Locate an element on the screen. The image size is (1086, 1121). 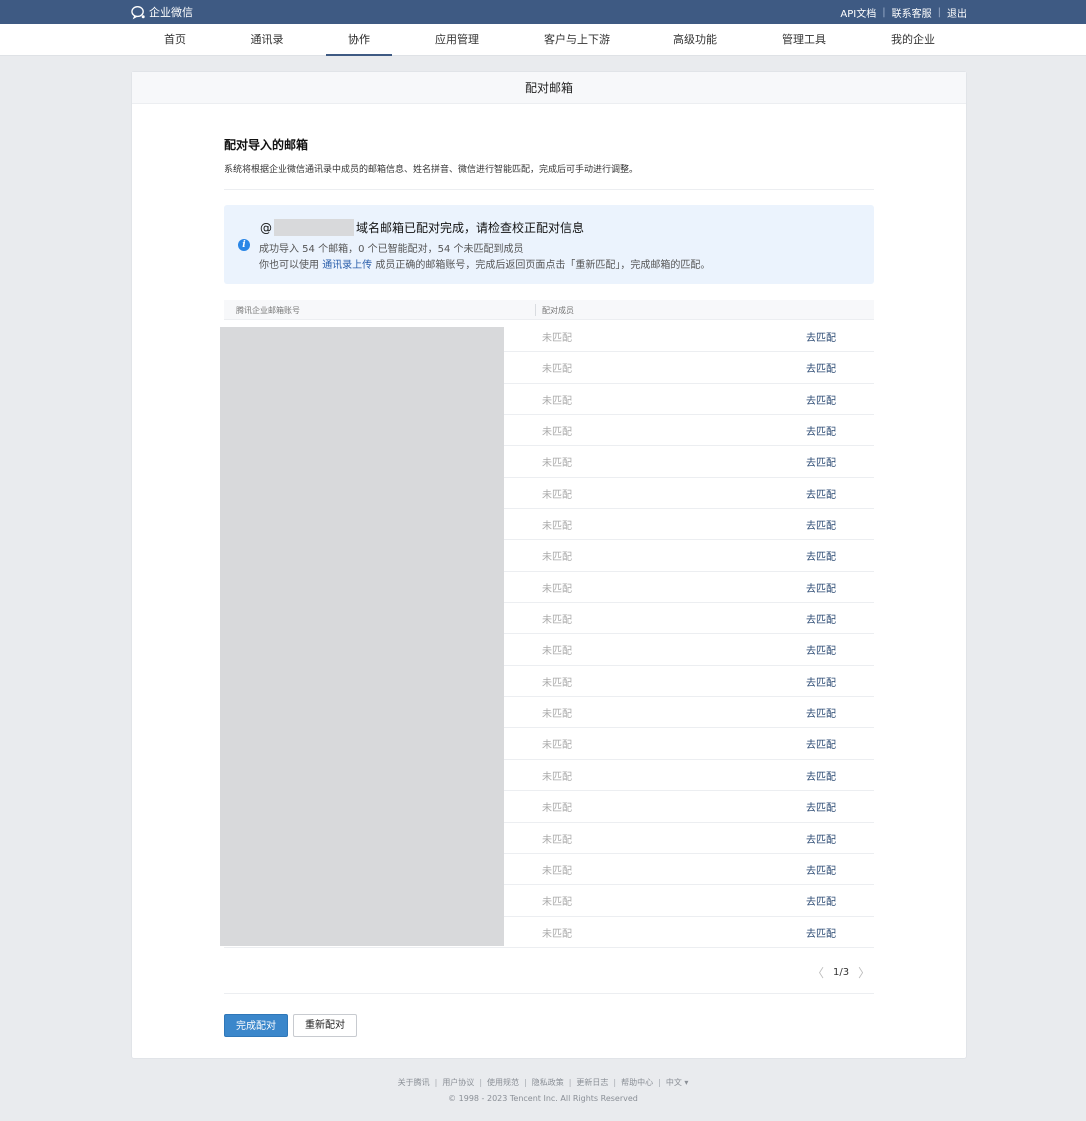
footer-link-privacy: 隐私政策 is located at coordinates (548, 1082).